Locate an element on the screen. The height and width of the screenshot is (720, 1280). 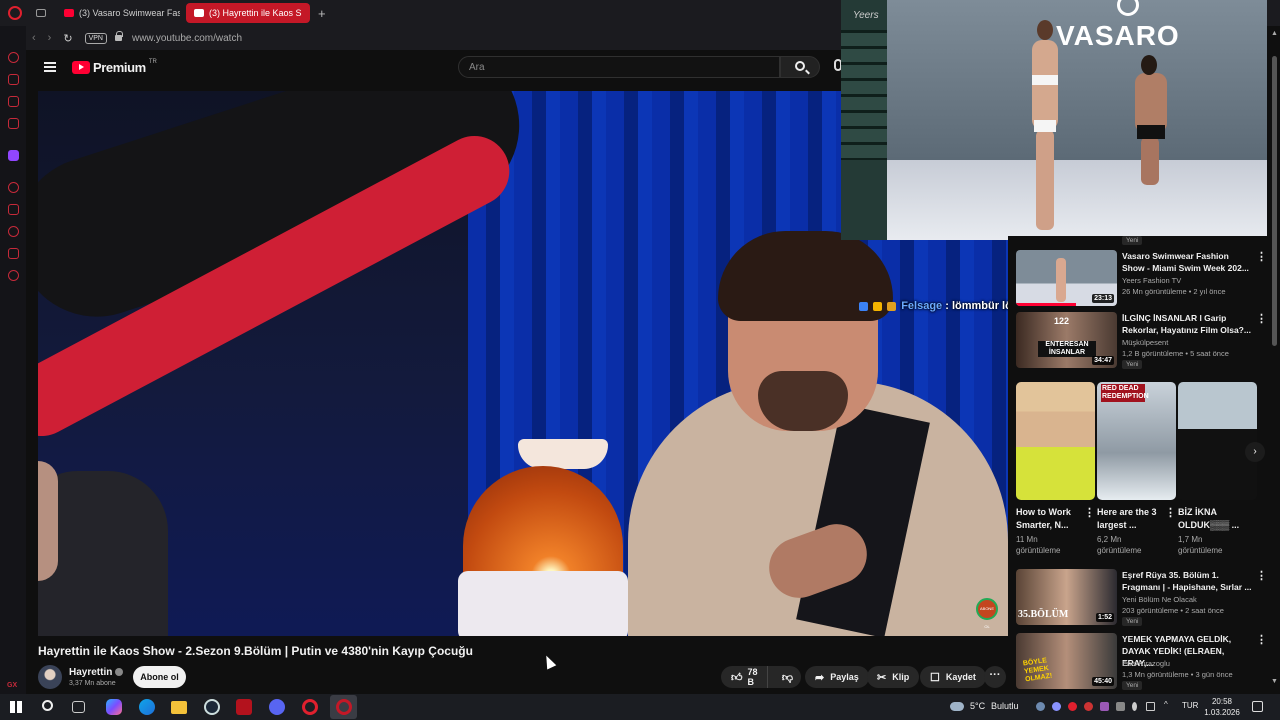
aria-icon is located at coordinates (13, 57).